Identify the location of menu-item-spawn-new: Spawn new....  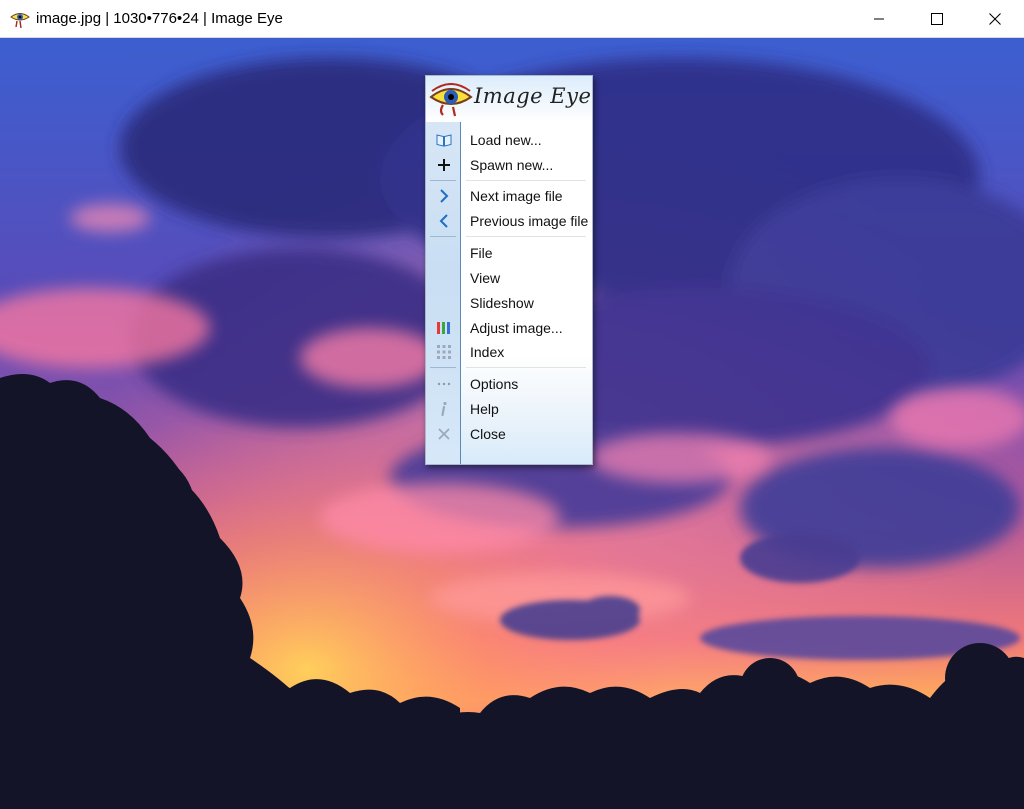
(509, 165).